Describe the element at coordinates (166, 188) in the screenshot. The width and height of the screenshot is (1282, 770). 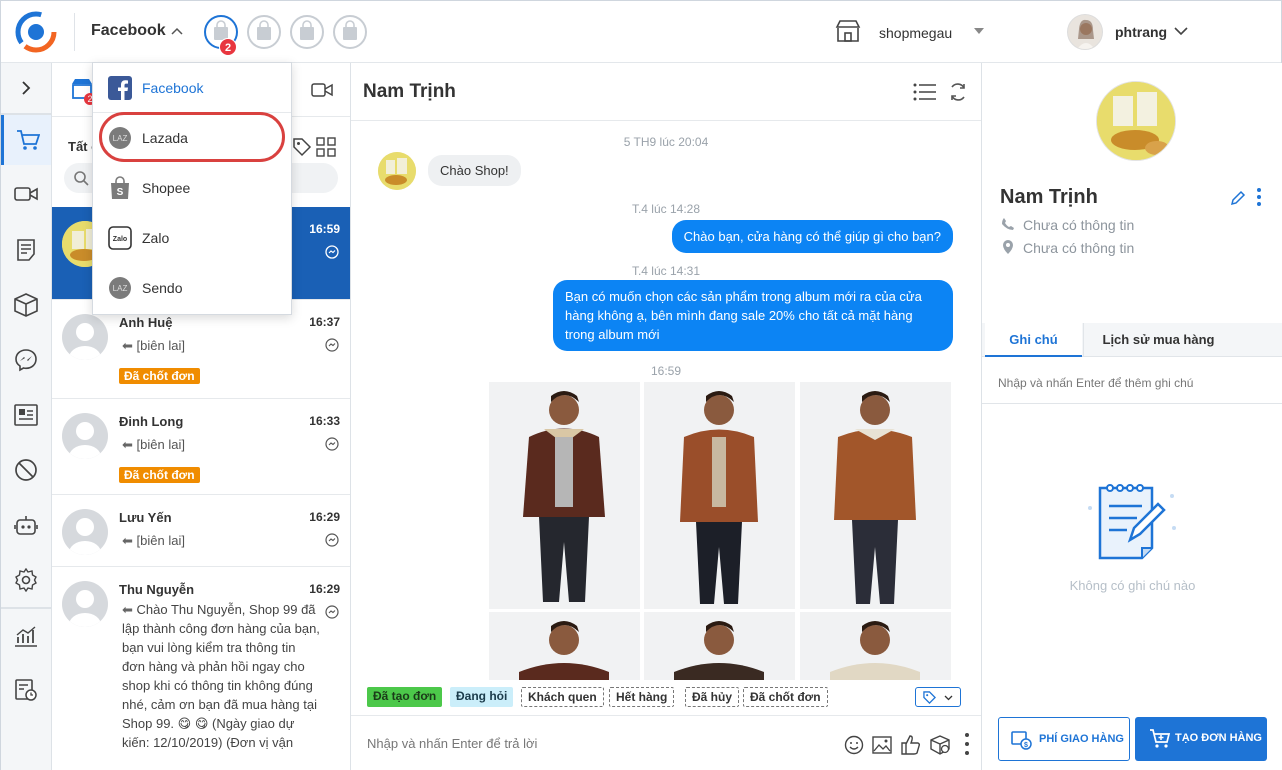
I see `channel-option-label: Shopee` at that location.